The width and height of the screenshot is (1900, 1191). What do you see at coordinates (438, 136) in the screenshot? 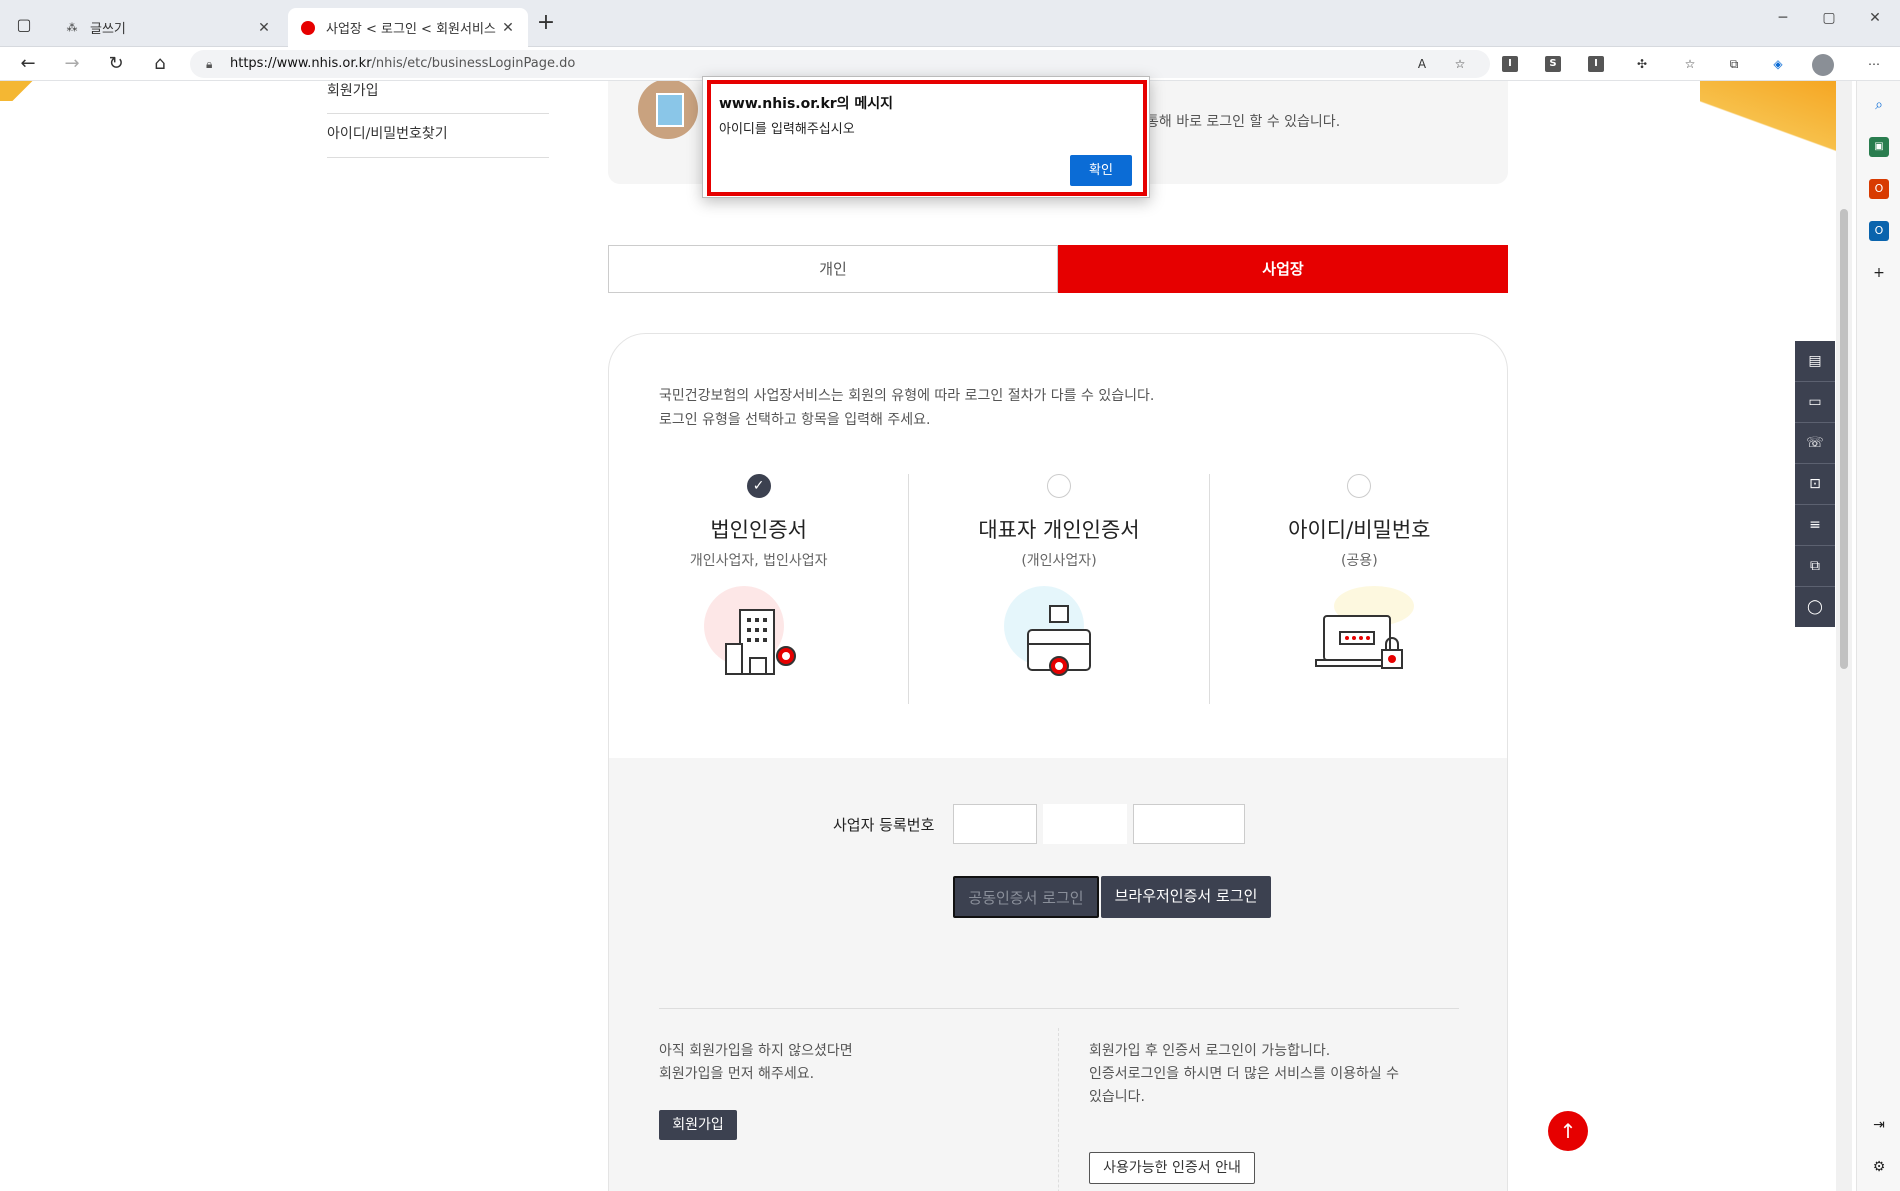
I see `nav-item-find-id: 아이디/비밀번호찾기` at bounding box center [438, 136].